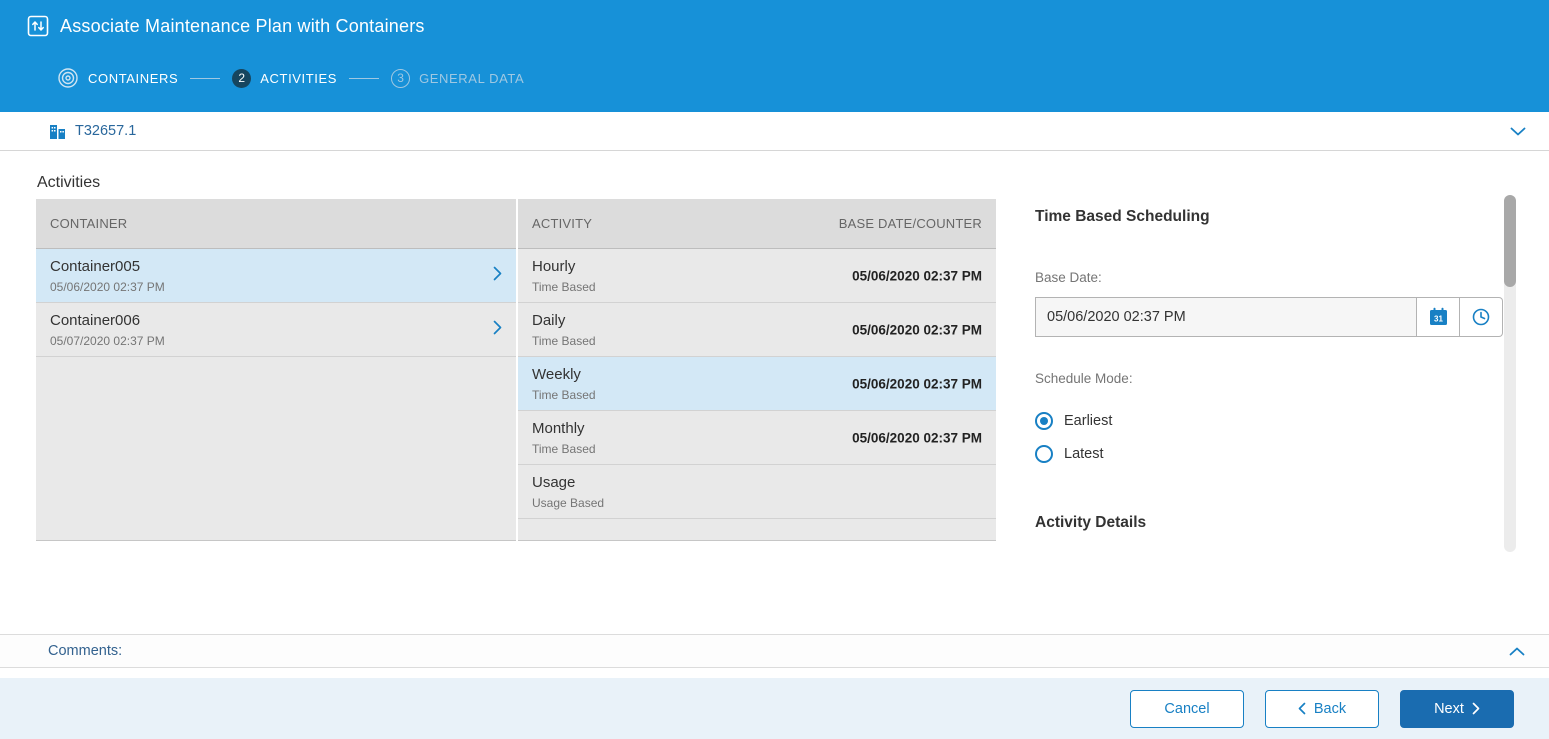 The height and width of the screenshot is (739, 1549). Describe the element at coordinates (472, 78) in the screenshot. I see `step-general-data-label: GENERAL DATA` at that location.